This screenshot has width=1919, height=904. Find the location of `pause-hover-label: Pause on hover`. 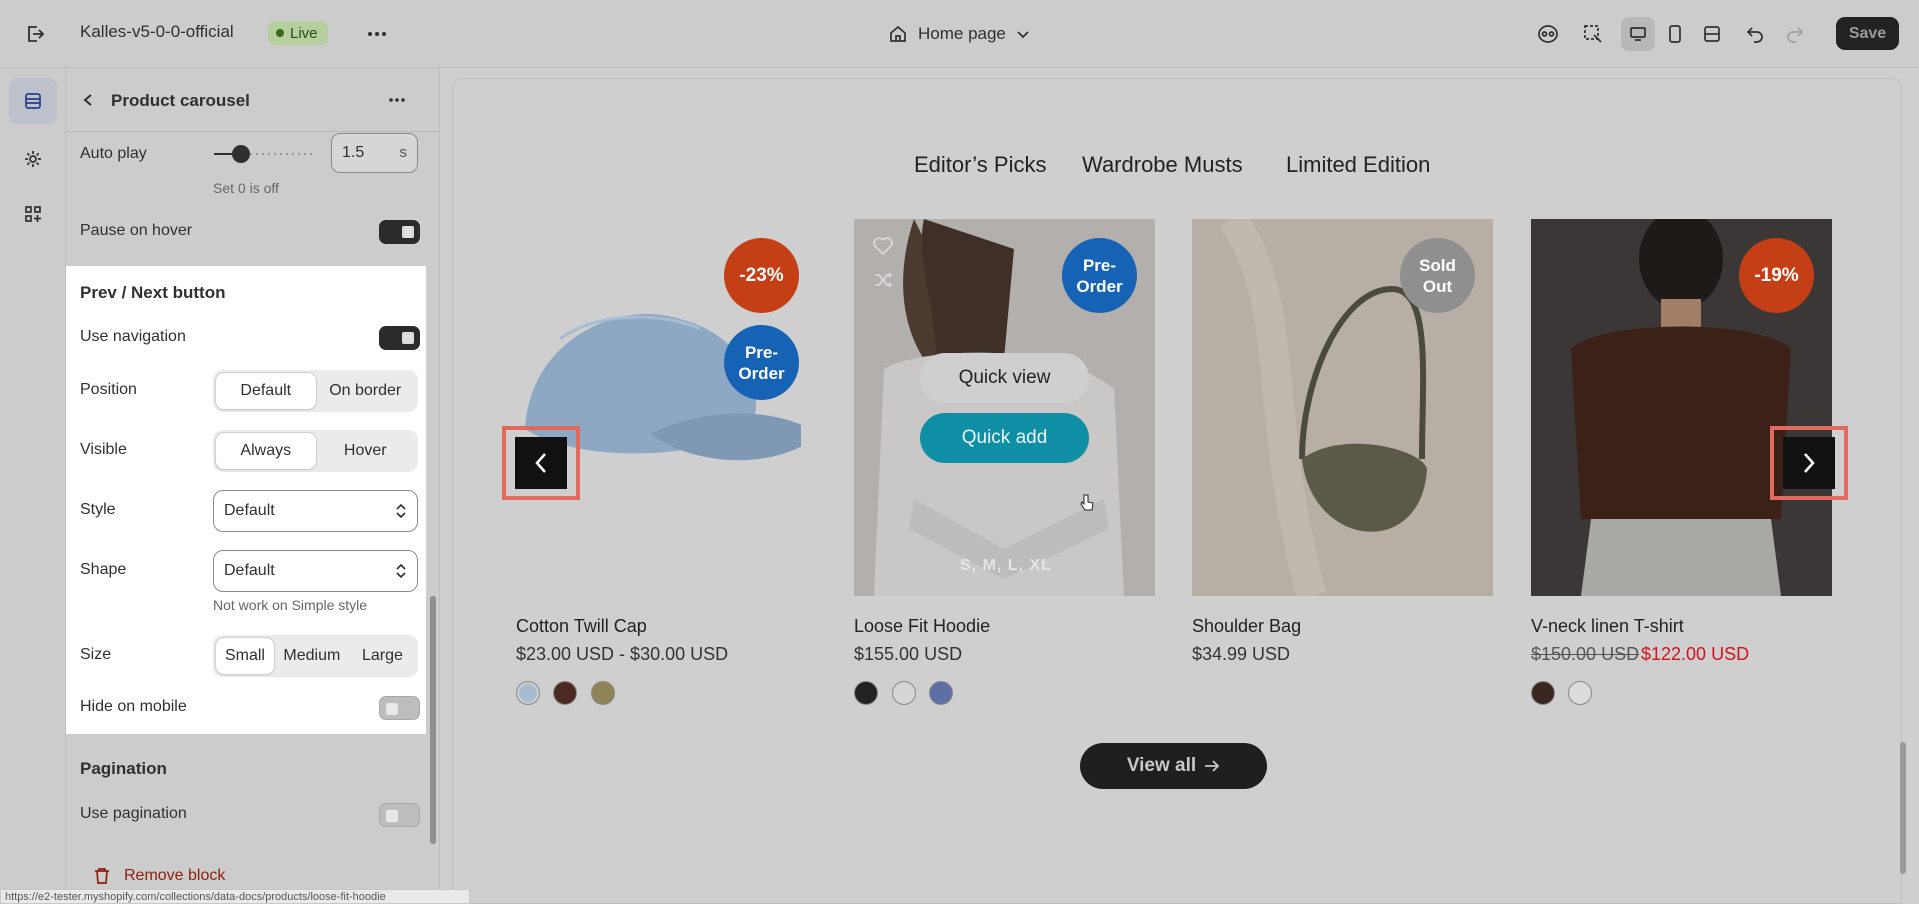

pause-hover-label: Pause on hover is located at coordinates (136, 230).